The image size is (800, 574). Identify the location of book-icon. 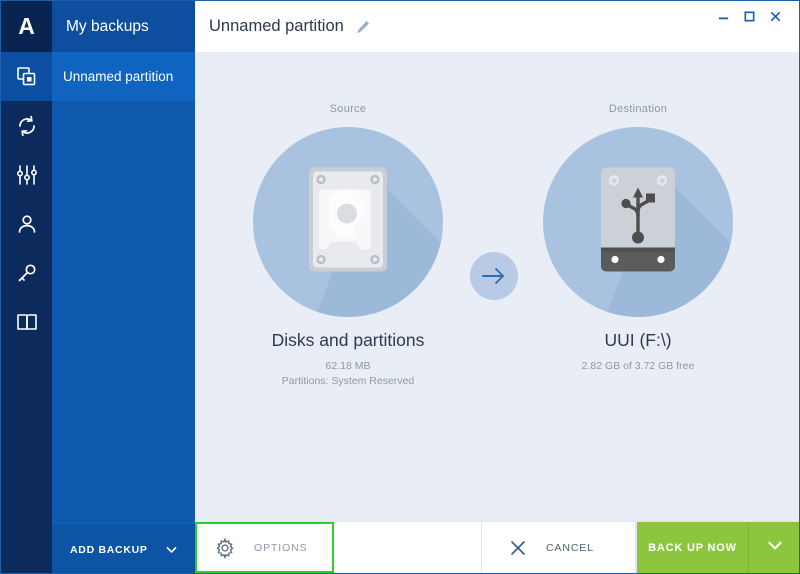
(27, 322).